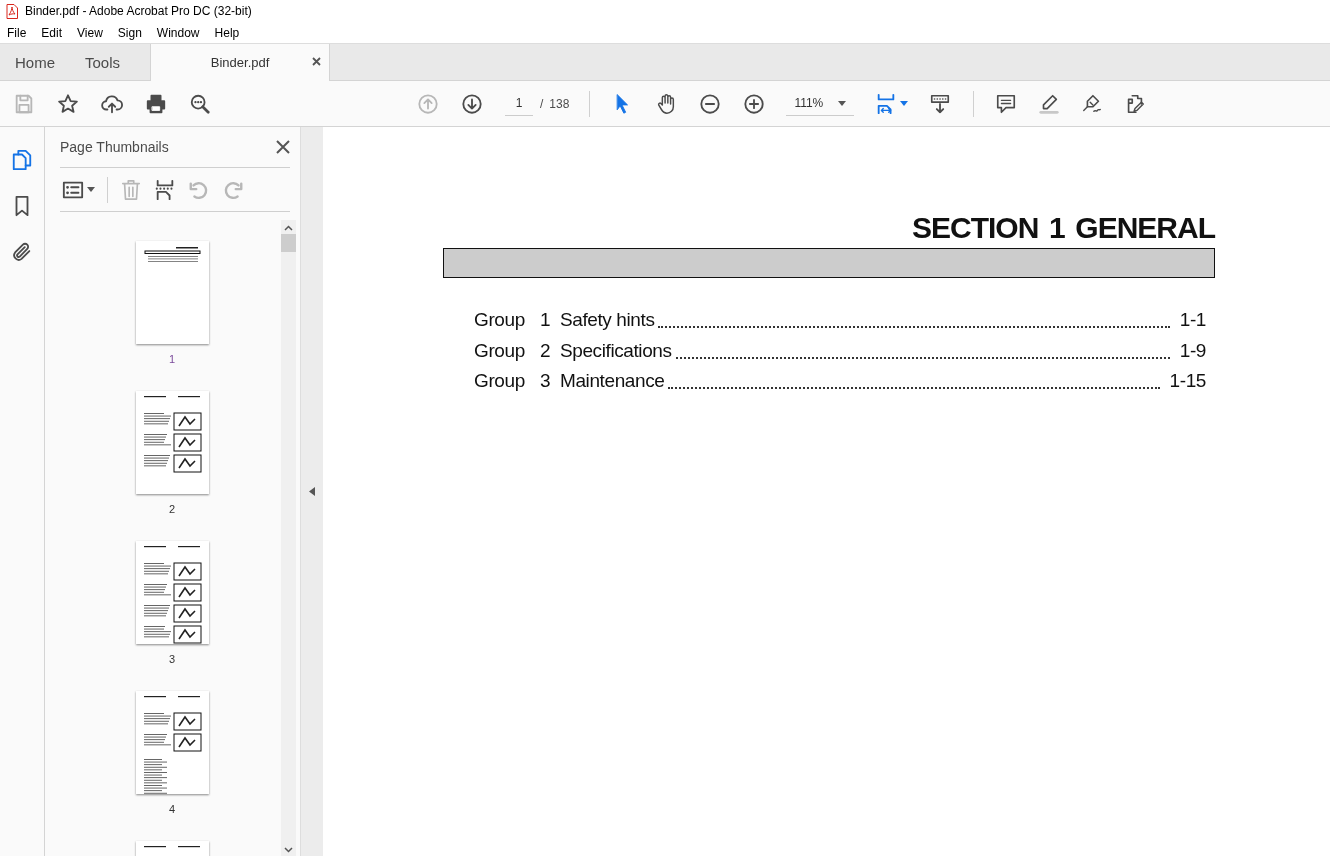 The width and height of the screenshot is (1330, 856). Describe the element at coordinates (172, 809) in the screenshot. I see `page-number: 4` at that location.